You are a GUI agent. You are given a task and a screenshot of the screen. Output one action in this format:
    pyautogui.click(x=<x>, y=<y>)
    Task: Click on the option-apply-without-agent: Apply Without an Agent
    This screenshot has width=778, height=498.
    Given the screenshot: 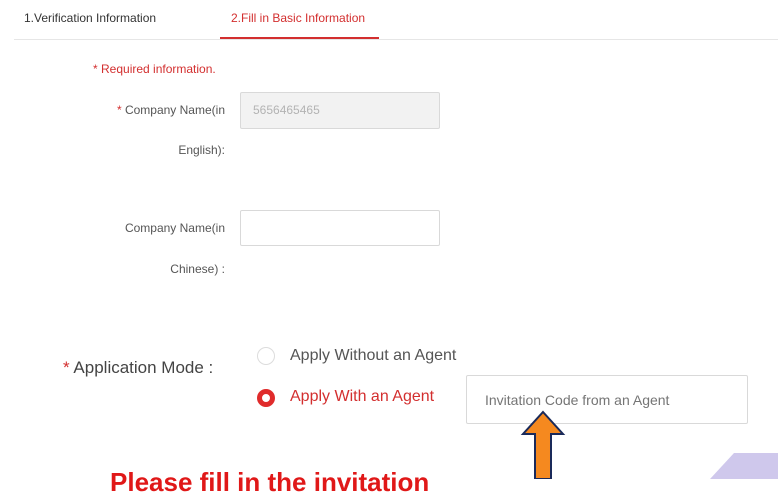 What is the action you would take?
    pyautogui.click(x=373, y=356)
    